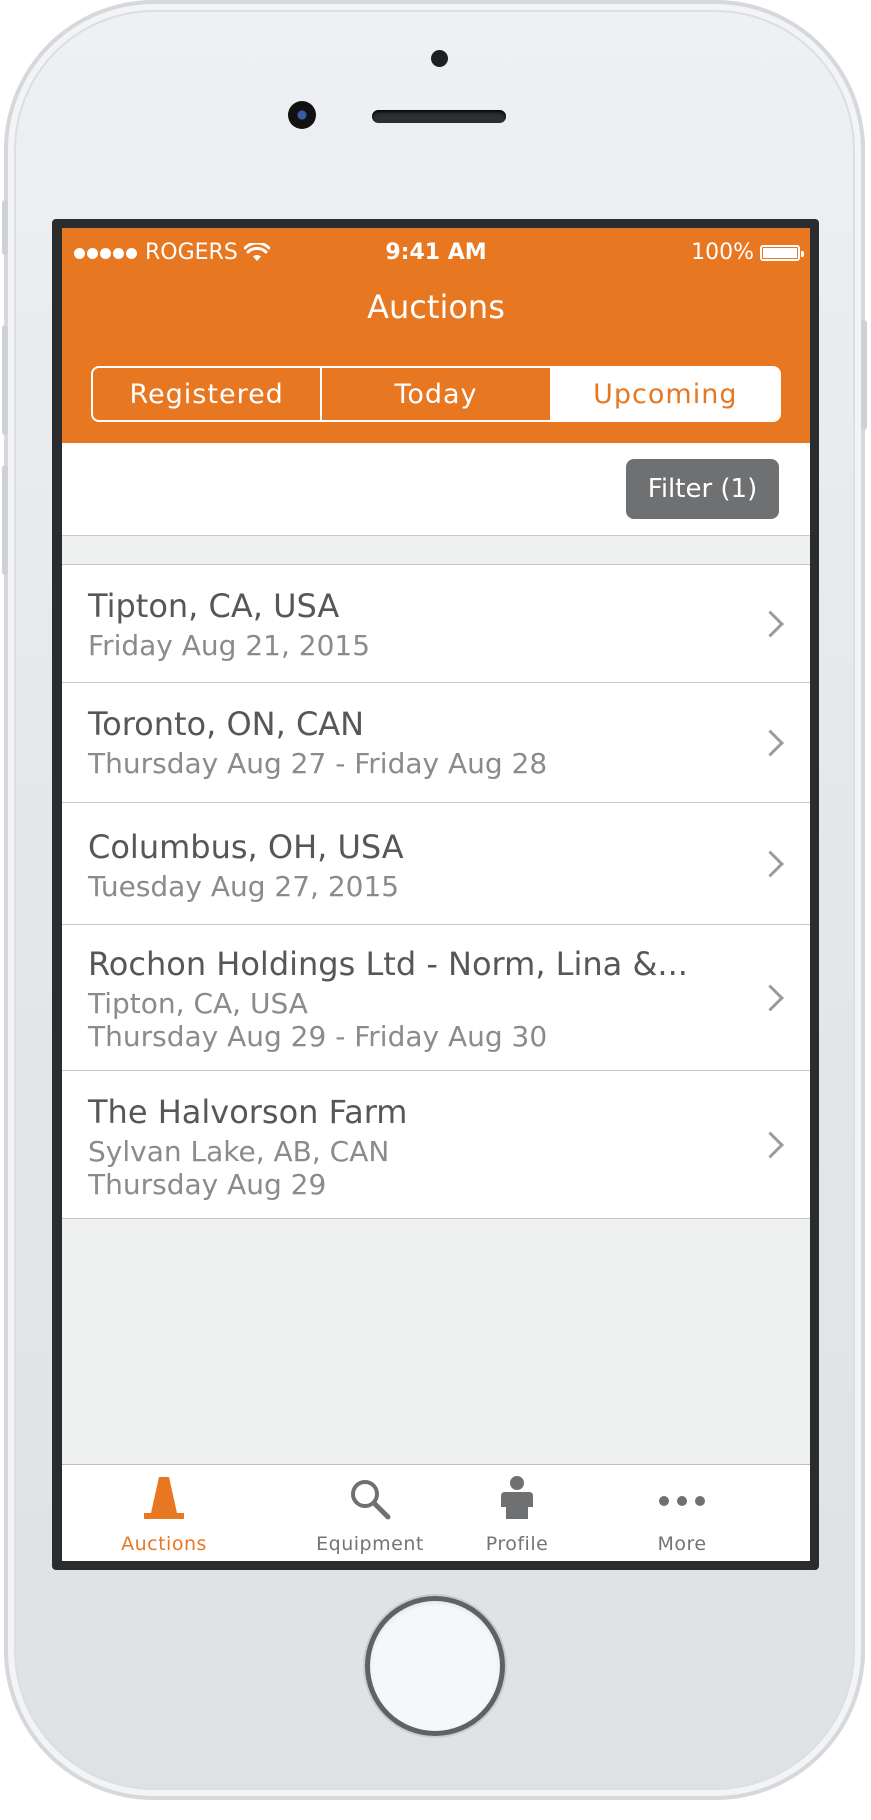  I want to click on search-icon, so click(371, 1500).